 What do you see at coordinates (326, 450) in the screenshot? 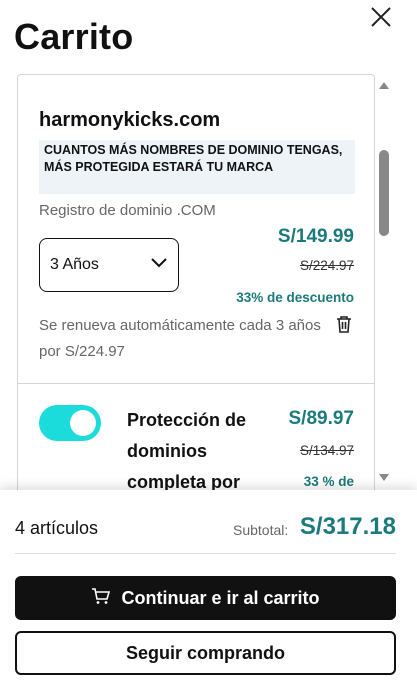
I see `protection-old-price: S/134.97` at bounding box center [326, 450].